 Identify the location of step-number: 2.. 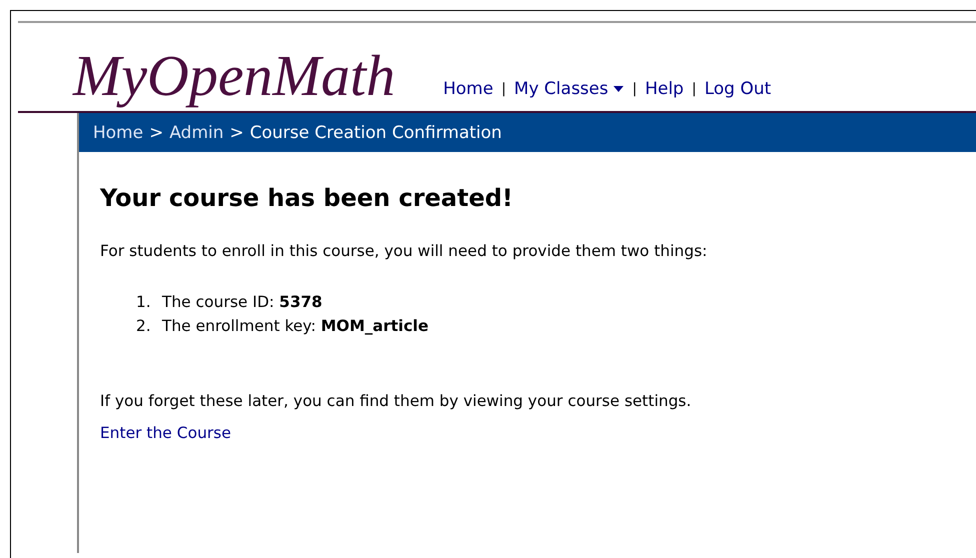
(144, 326).